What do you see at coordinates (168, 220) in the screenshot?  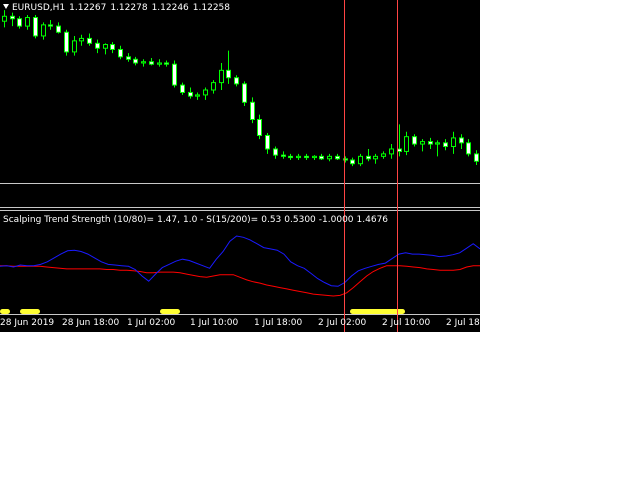 I see `indicator-value-1: 1.47,` at bounding box center [168, 220].